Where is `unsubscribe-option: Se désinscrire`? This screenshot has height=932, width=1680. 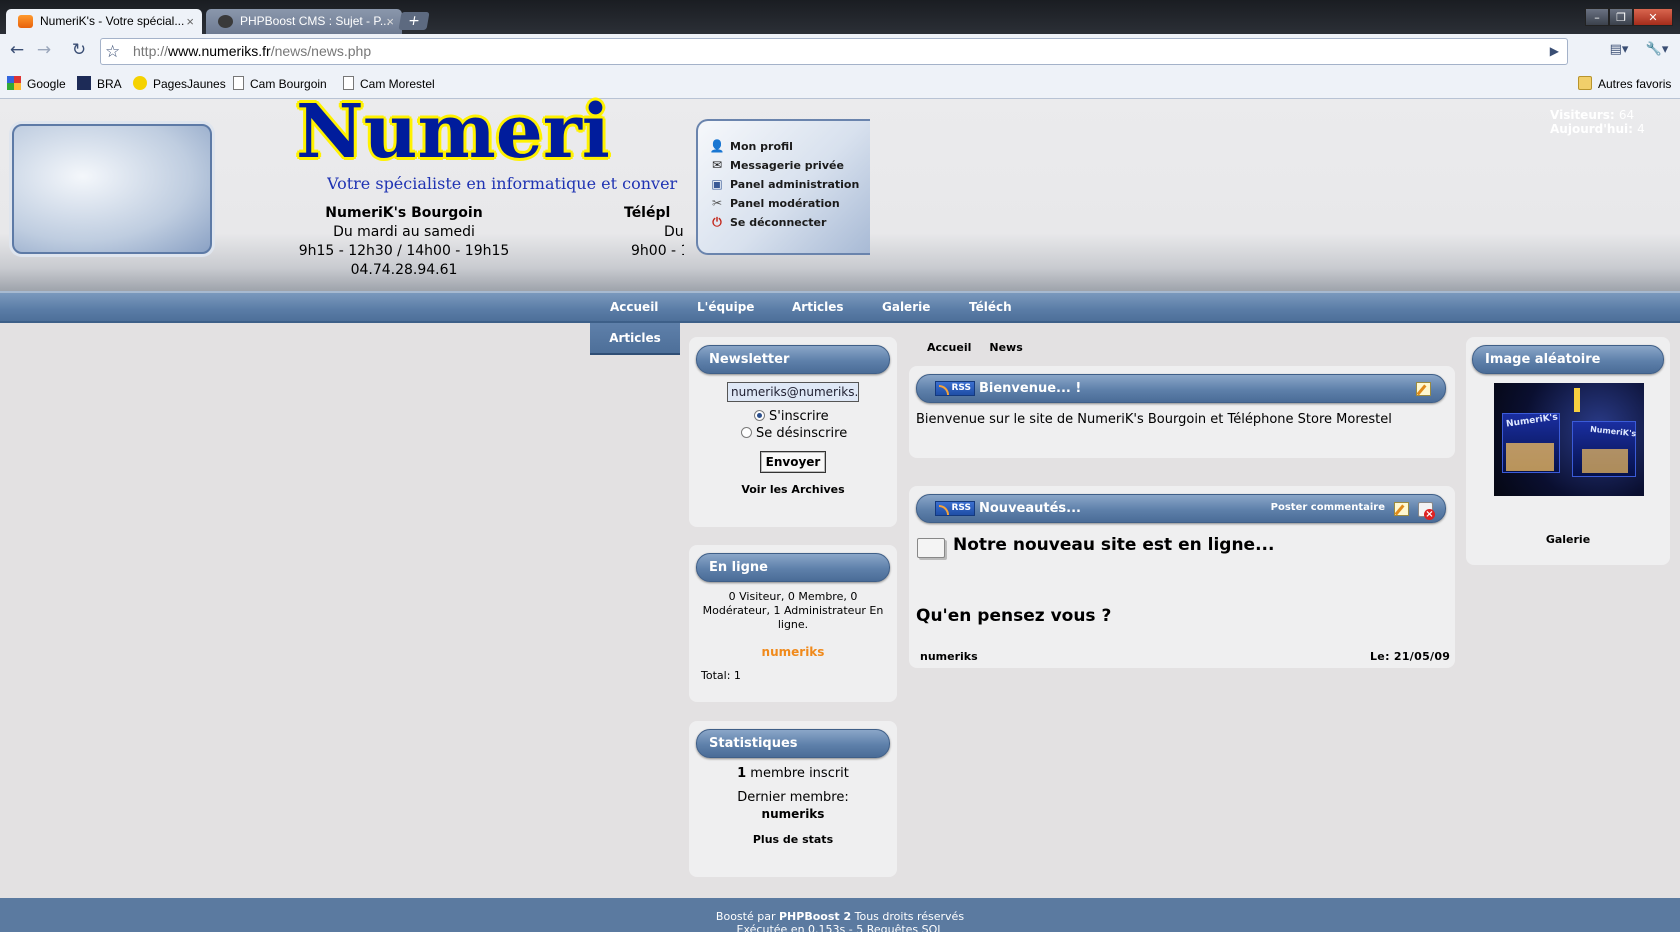 unsubscribe-option: Se désinscrire is located at coordinates (794, 433).